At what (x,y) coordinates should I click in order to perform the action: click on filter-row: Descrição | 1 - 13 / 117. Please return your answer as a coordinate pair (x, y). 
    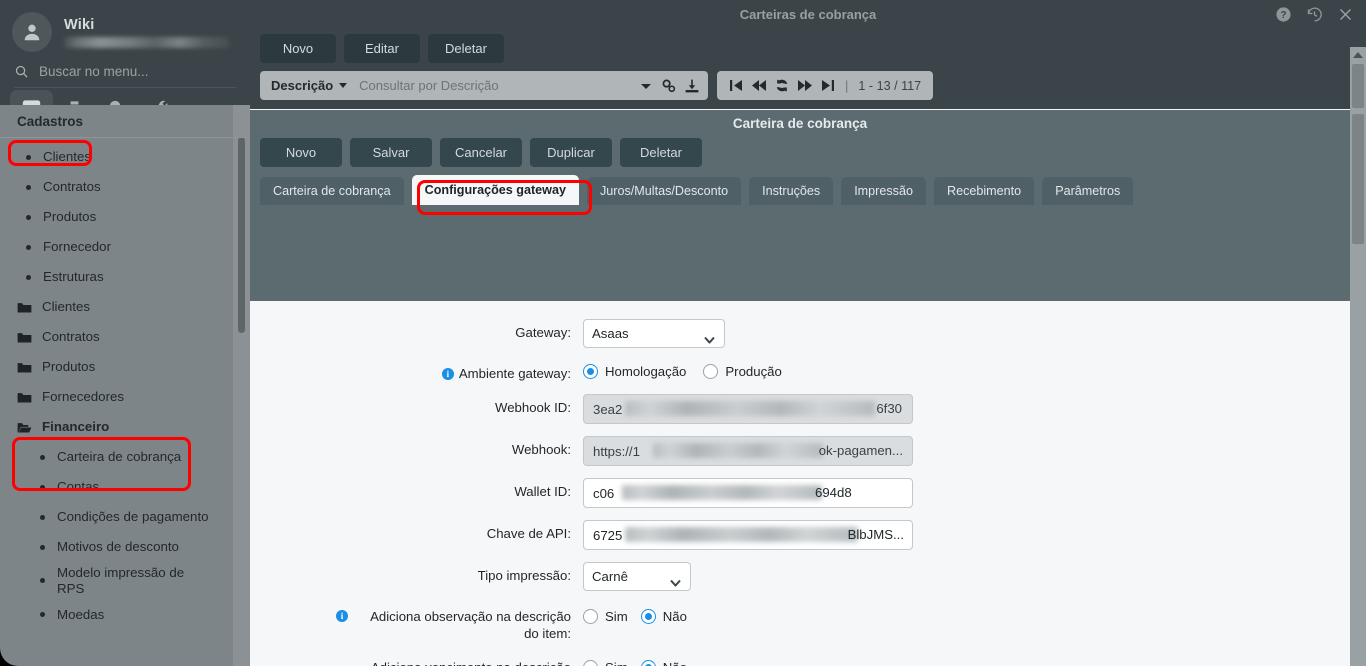
    Looking at the image, I should click on (808, 85).